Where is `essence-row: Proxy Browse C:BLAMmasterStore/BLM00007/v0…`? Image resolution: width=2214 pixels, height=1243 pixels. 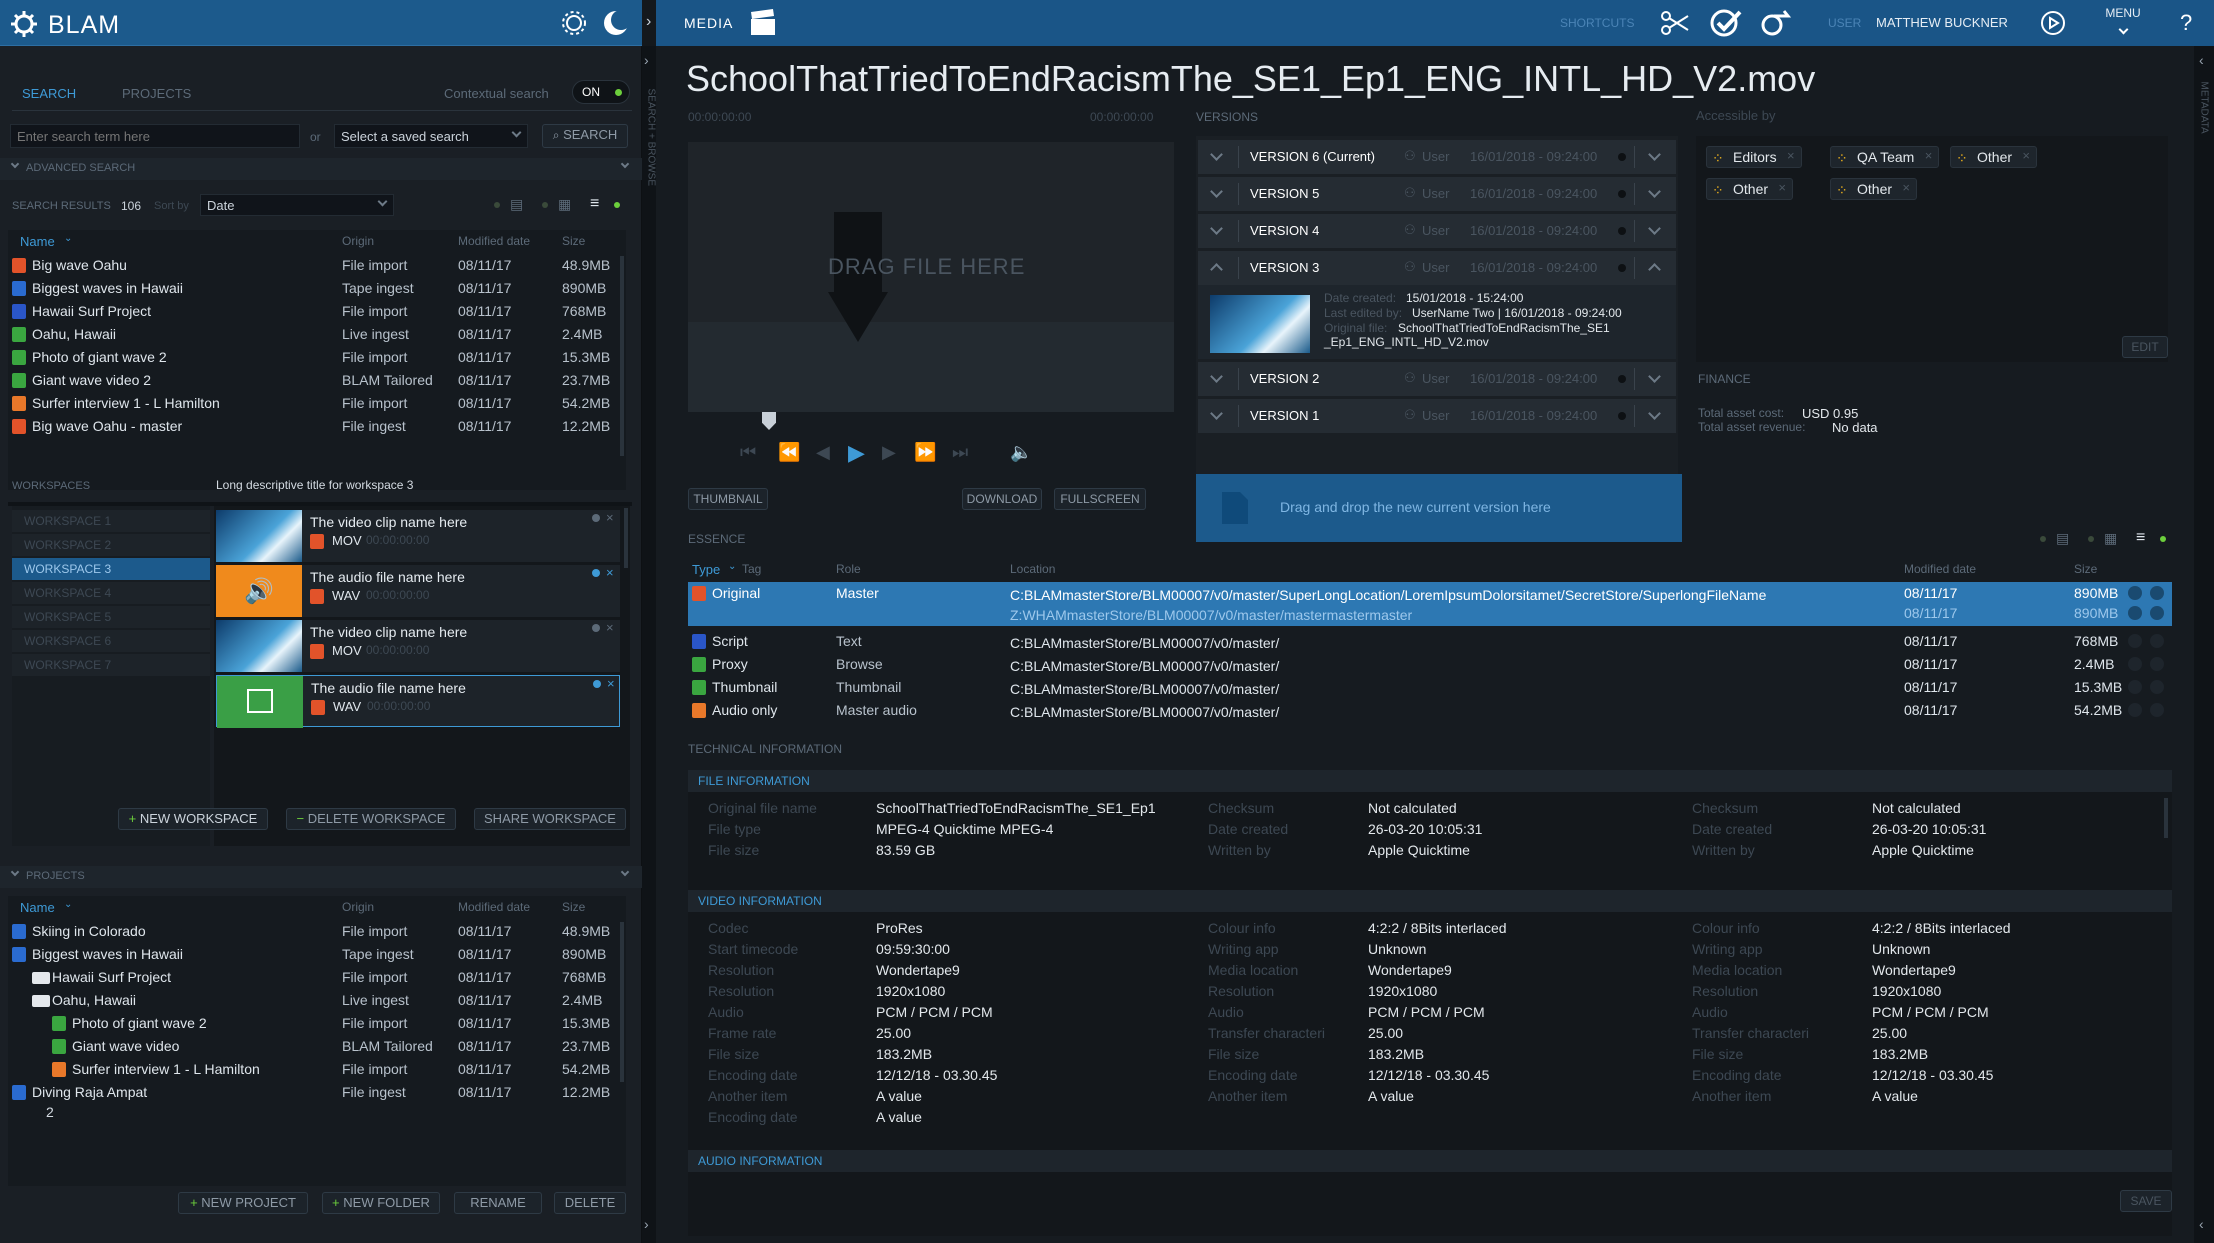
essence-row: Proxy Browse C:BLAMmasterStore/BLM00007/v0… is located at coordinates (1430, 664).